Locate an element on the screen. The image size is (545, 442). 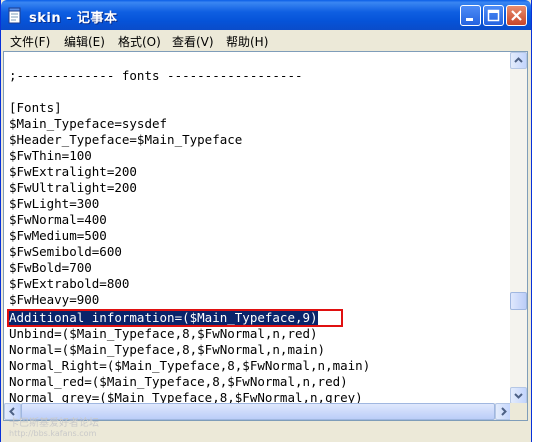
notepad-app-icon is located at coordinates (14, 15).